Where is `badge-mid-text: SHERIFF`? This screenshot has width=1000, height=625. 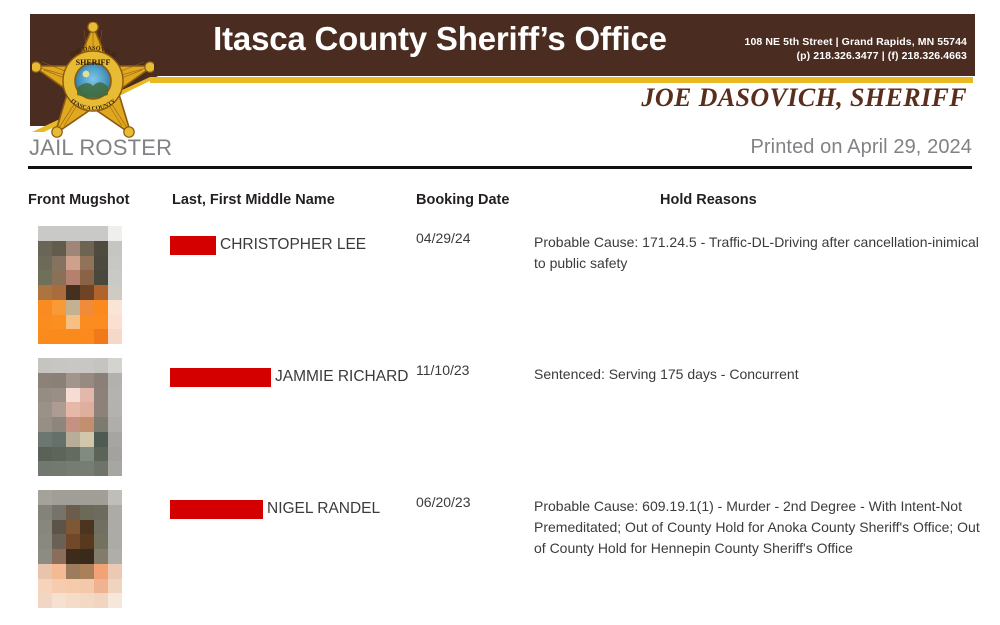
badge-mid-text: SHERIFF is located at coordinates (93, 62).